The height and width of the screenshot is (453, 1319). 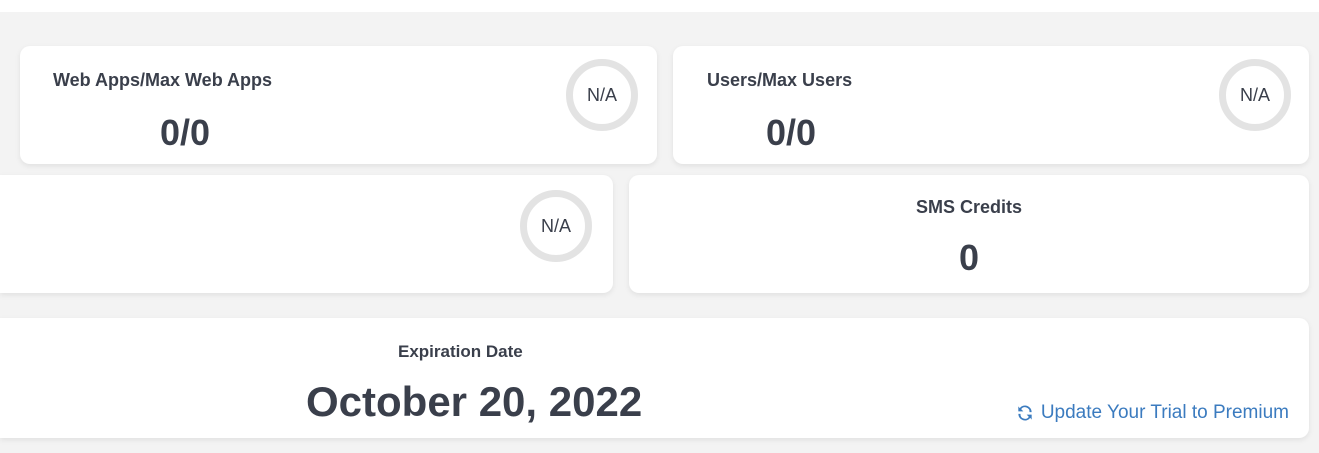 I want to click on users-ring: N/A, so click(x=1255, y=95).